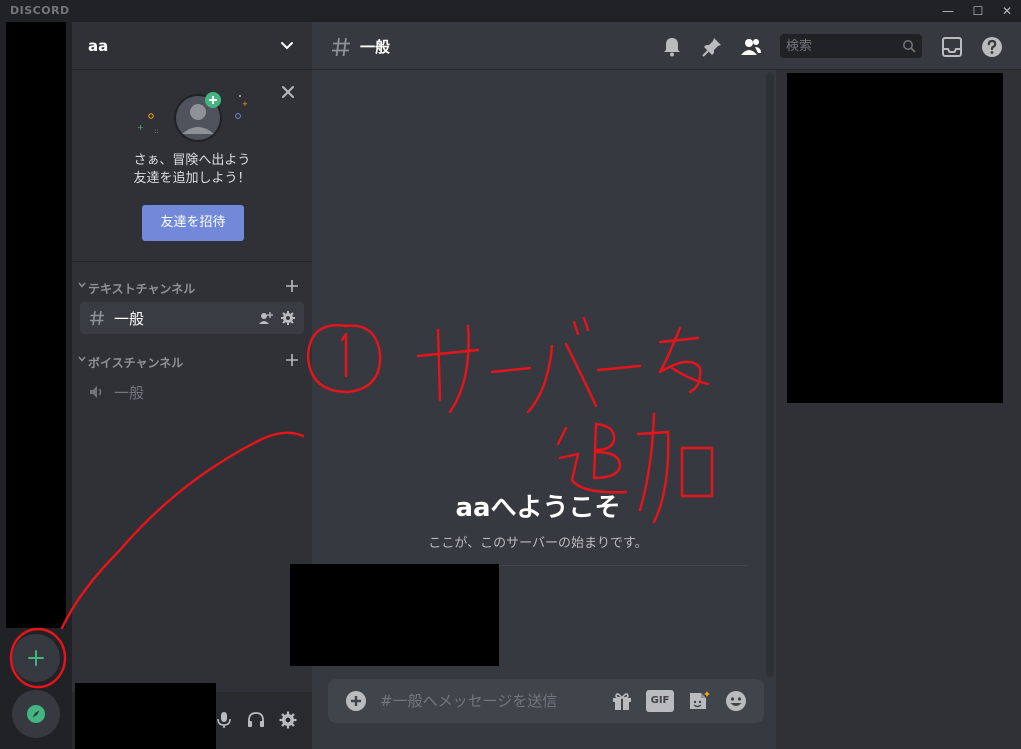 The height and width of the screenshot is (749, 1021). What do you see at coordinates (192, 117) in the screenshot?
I see `friend-avatar-illustration-icon: + :: +` at bounding box center [192, 117].